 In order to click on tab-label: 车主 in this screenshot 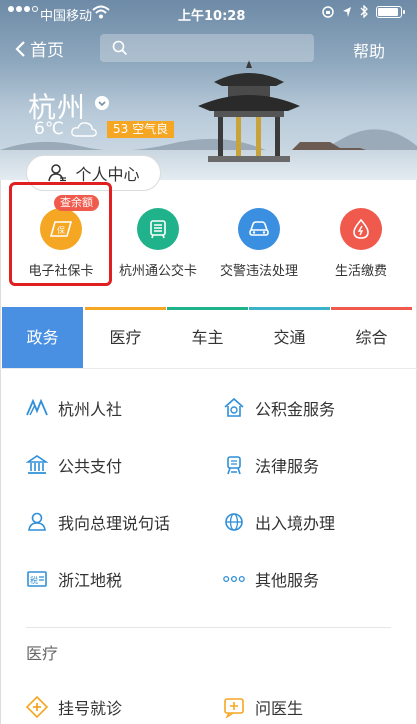, I will do `click(207, 337)`.